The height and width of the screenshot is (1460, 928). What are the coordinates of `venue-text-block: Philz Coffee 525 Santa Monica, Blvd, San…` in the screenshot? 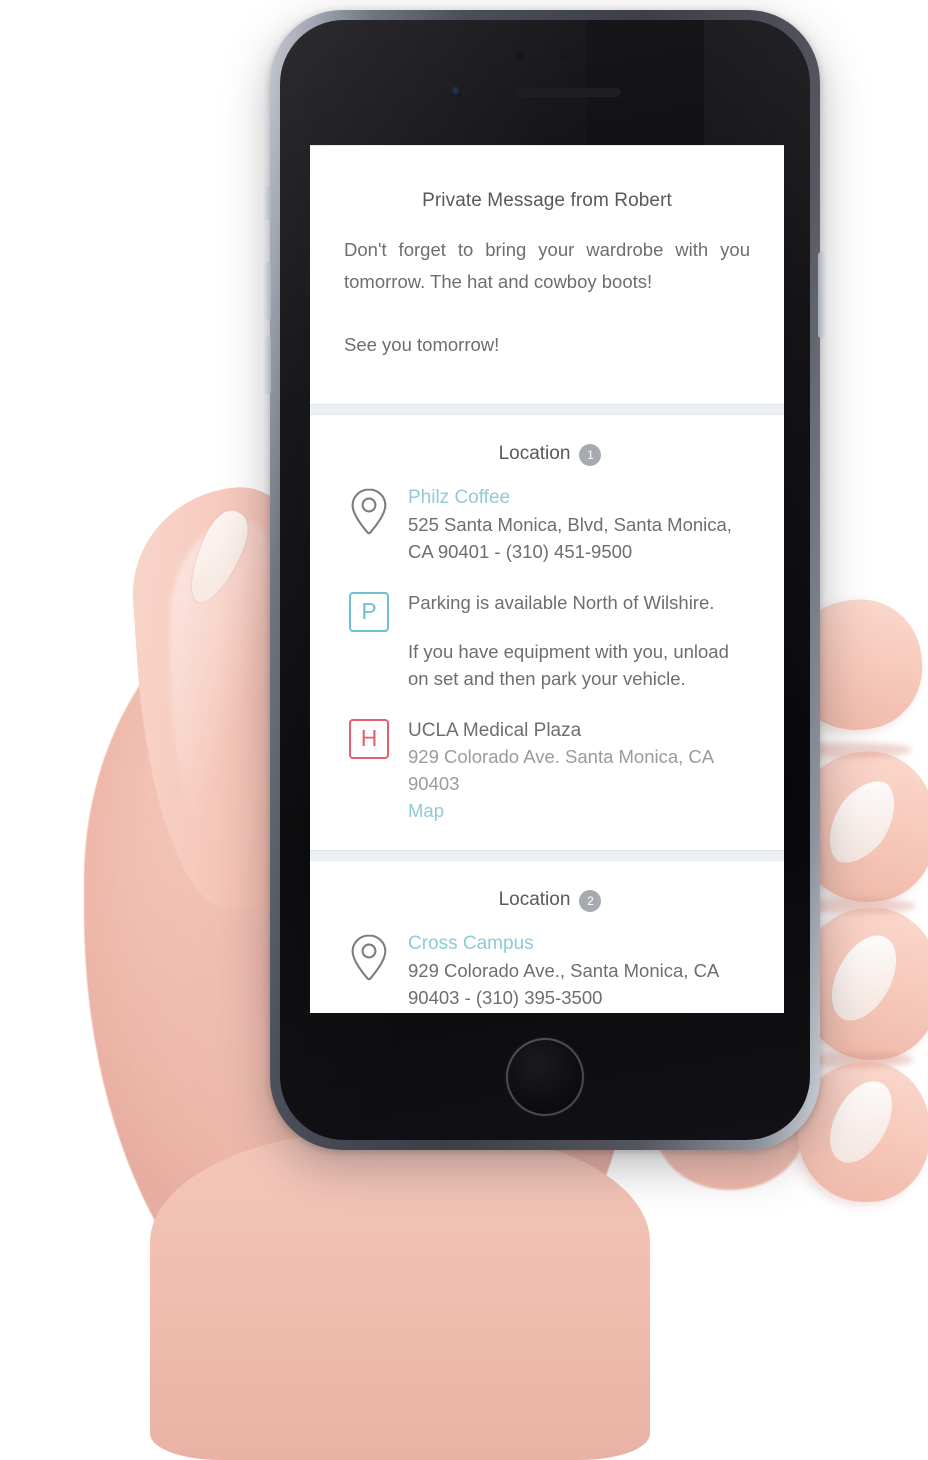 It's located at (581, 525).